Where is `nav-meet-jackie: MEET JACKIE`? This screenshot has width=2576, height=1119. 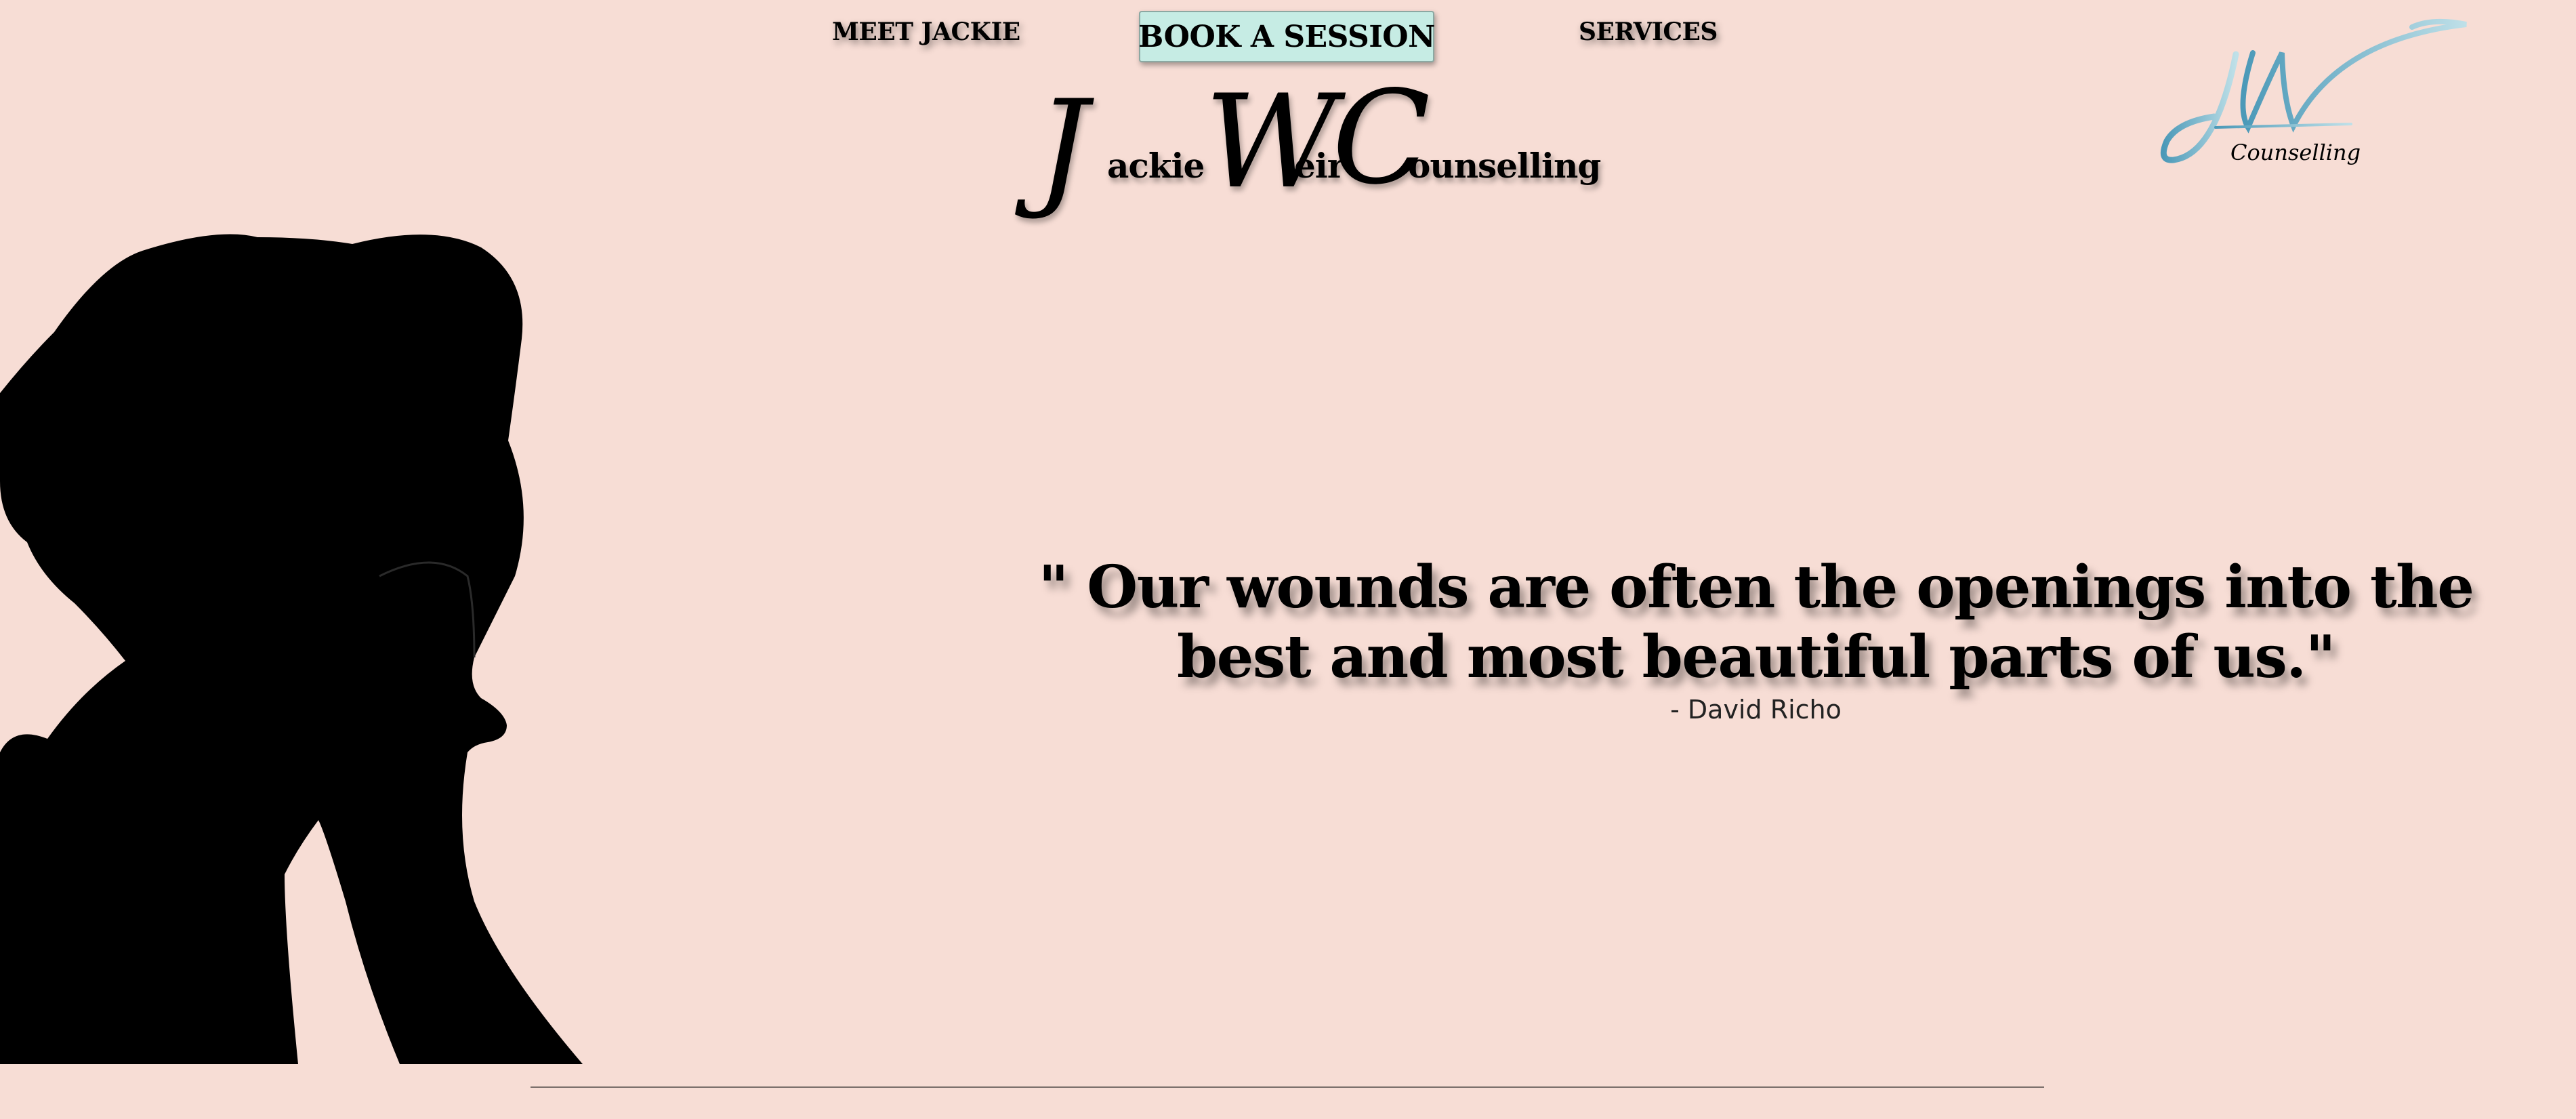 nav-meet-jackie: MEET JACKIE is located at coordinates (926, 32).